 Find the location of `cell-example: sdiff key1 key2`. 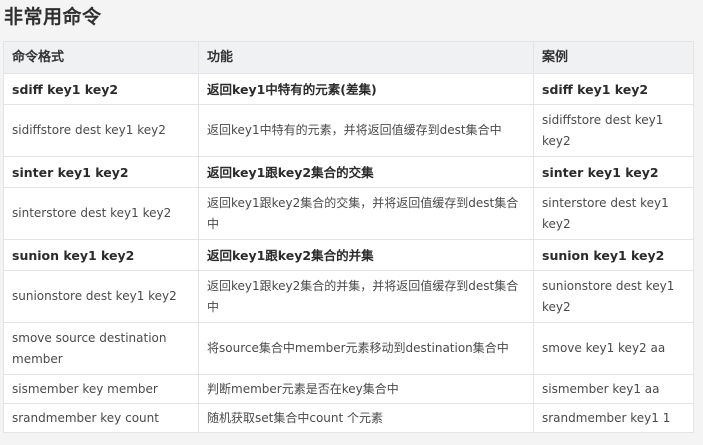

cell-example: sdiff key1 key2 is located at coordinates (613, 89).